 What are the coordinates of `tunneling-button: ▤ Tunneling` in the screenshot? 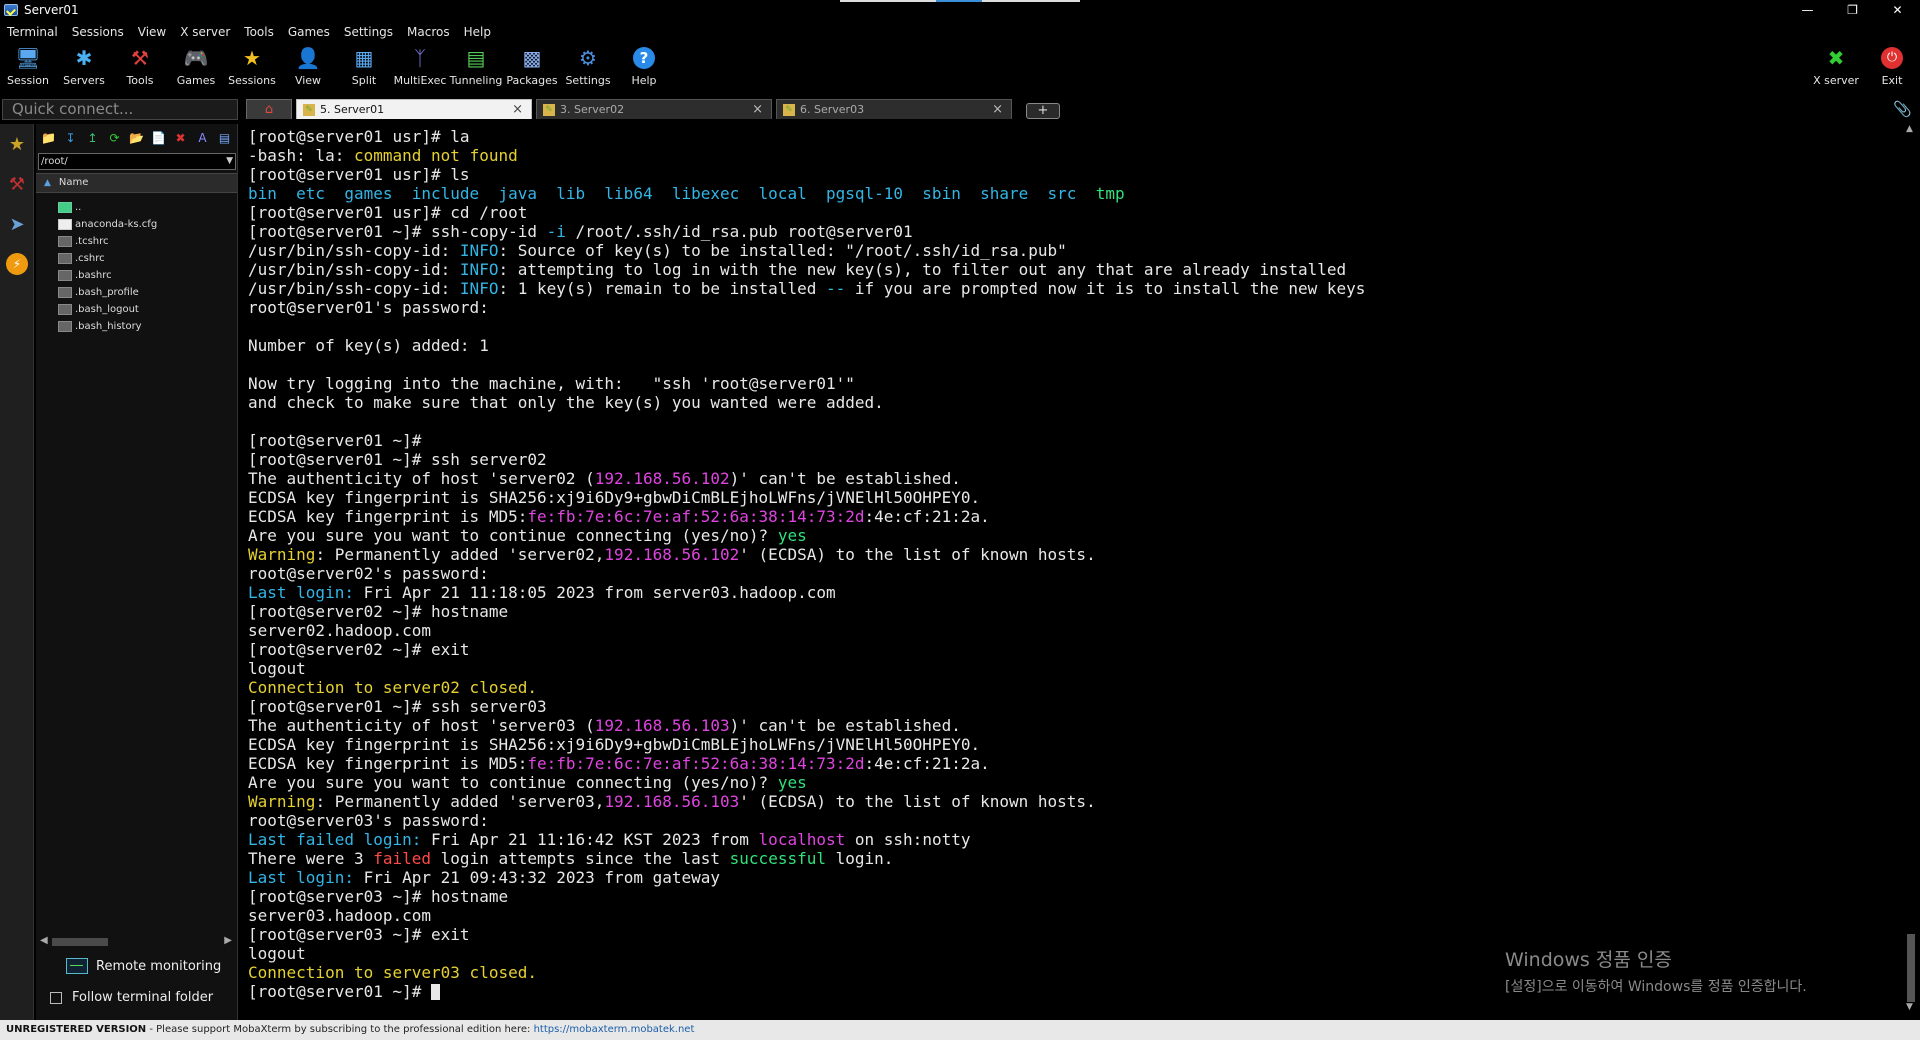 It's located at (476, 68).